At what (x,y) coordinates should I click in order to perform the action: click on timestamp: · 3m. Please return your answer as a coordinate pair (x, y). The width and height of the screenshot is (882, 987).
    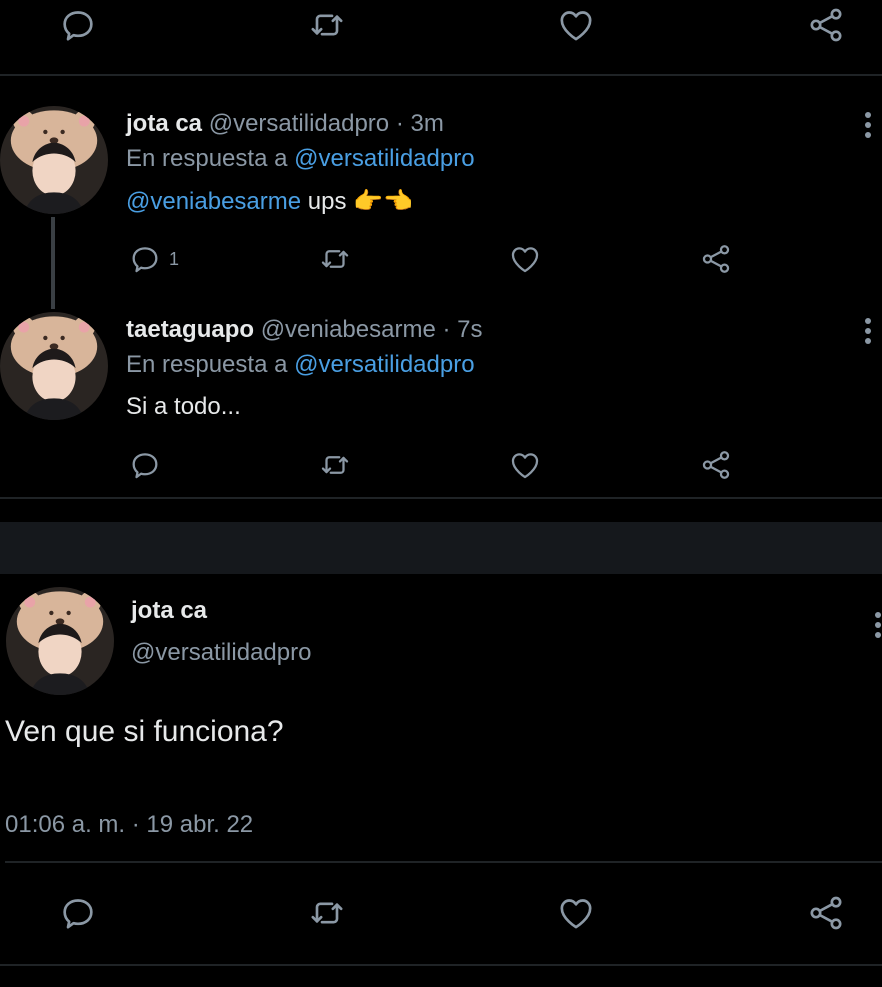
    Looking at the image, I should click on (419, 123).